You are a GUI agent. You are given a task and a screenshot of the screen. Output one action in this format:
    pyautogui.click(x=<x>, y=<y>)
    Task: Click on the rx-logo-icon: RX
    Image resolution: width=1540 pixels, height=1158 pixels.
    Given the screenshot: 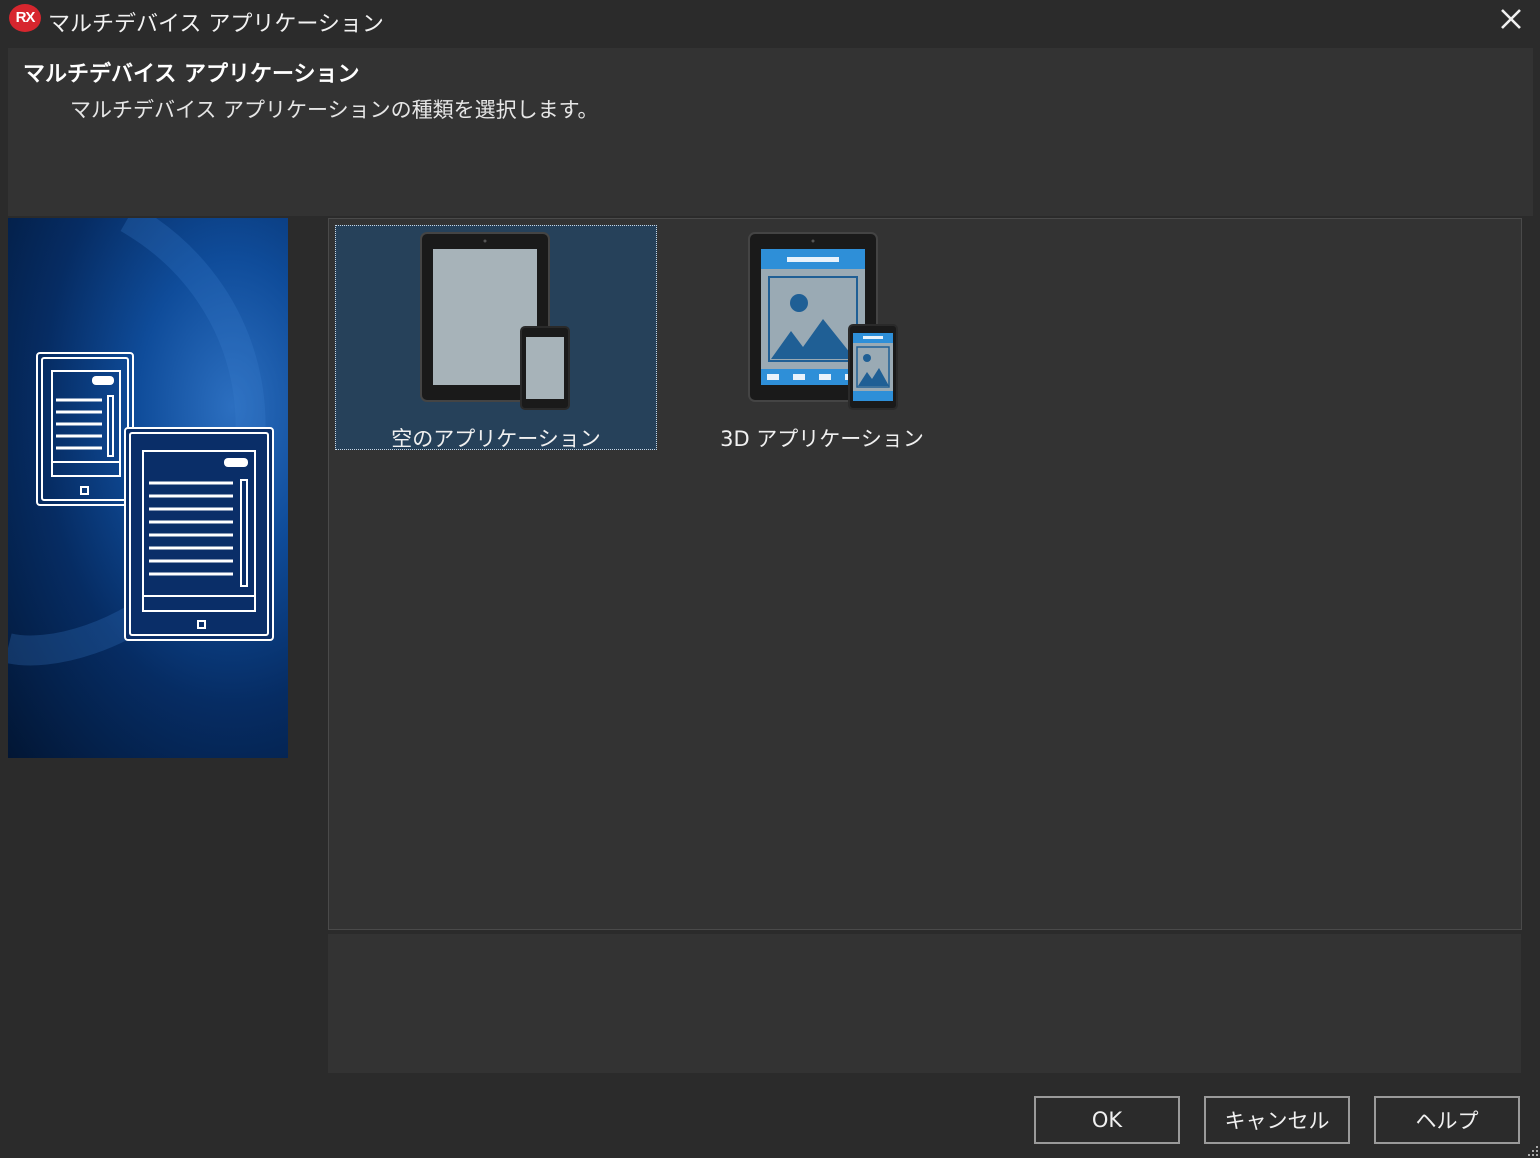 What is the action you would take?
    pyautogui.click(x=25, y=18)
    